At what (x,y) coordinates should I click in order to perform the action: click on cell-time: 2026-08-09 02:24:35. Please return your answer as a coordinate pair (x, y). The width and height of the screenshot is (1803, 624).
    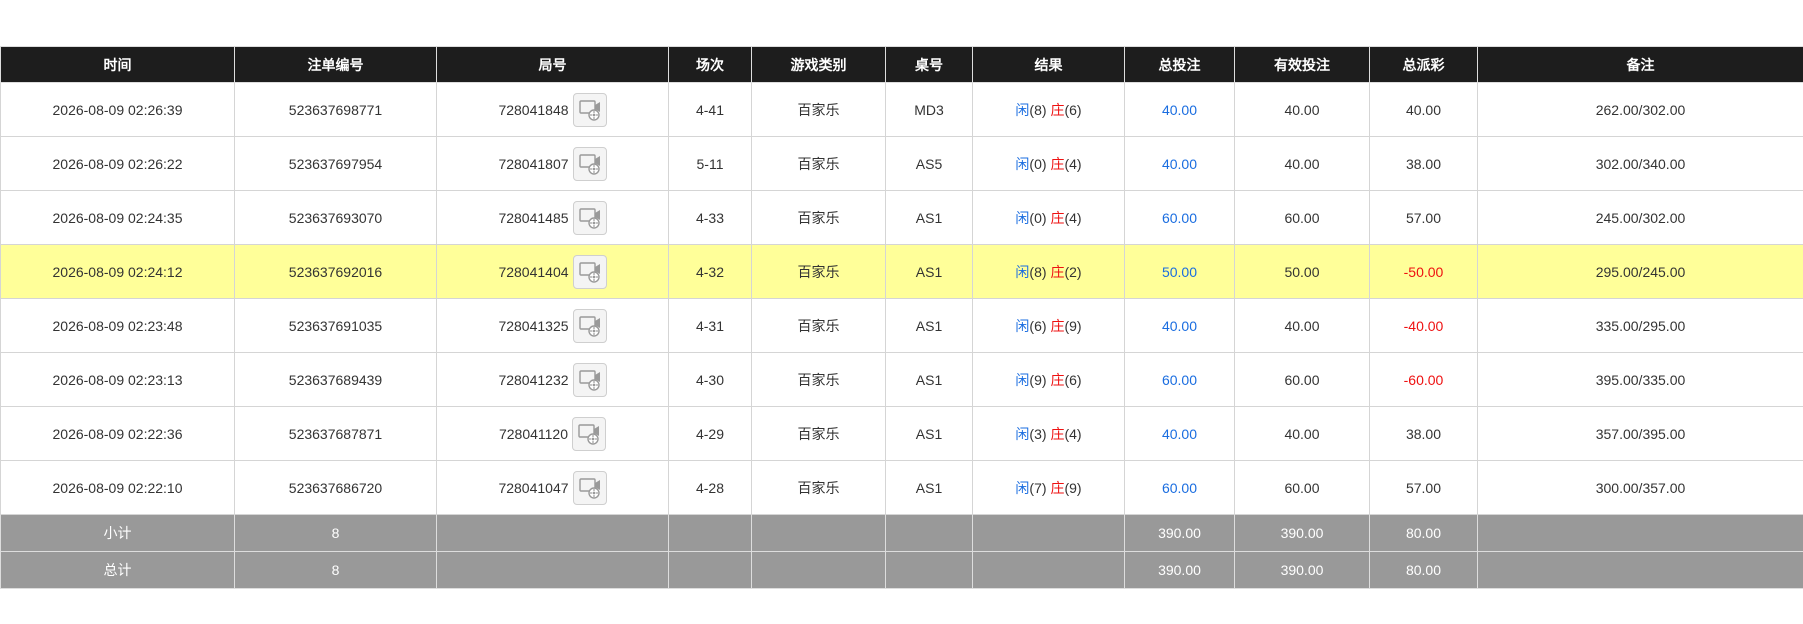
    Looking at the image, I should click on (117, 217).